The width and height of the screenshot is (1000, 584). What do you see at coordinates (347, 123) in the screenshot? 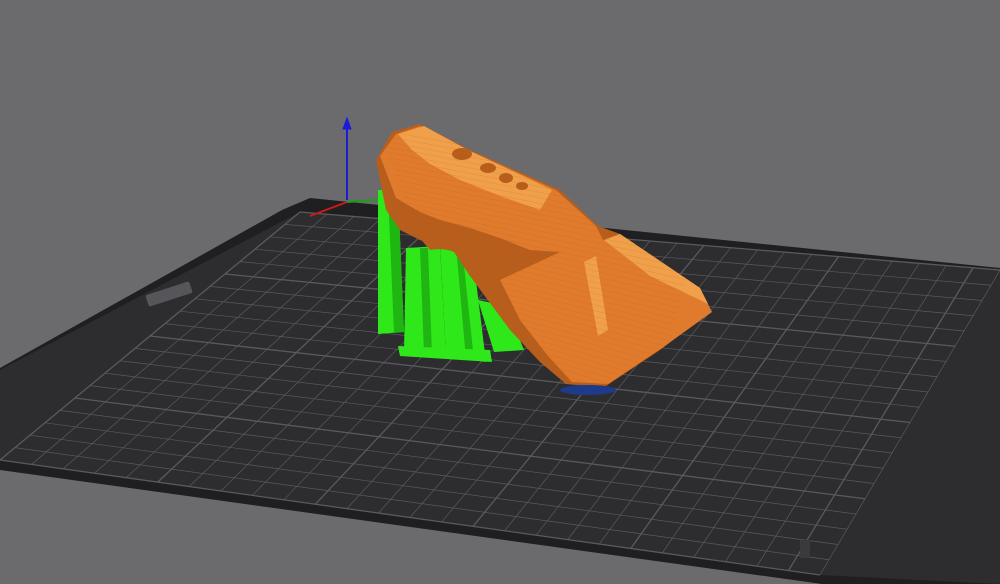
I see `z-axis-arrow-icon` at bounding box center [347, 123].